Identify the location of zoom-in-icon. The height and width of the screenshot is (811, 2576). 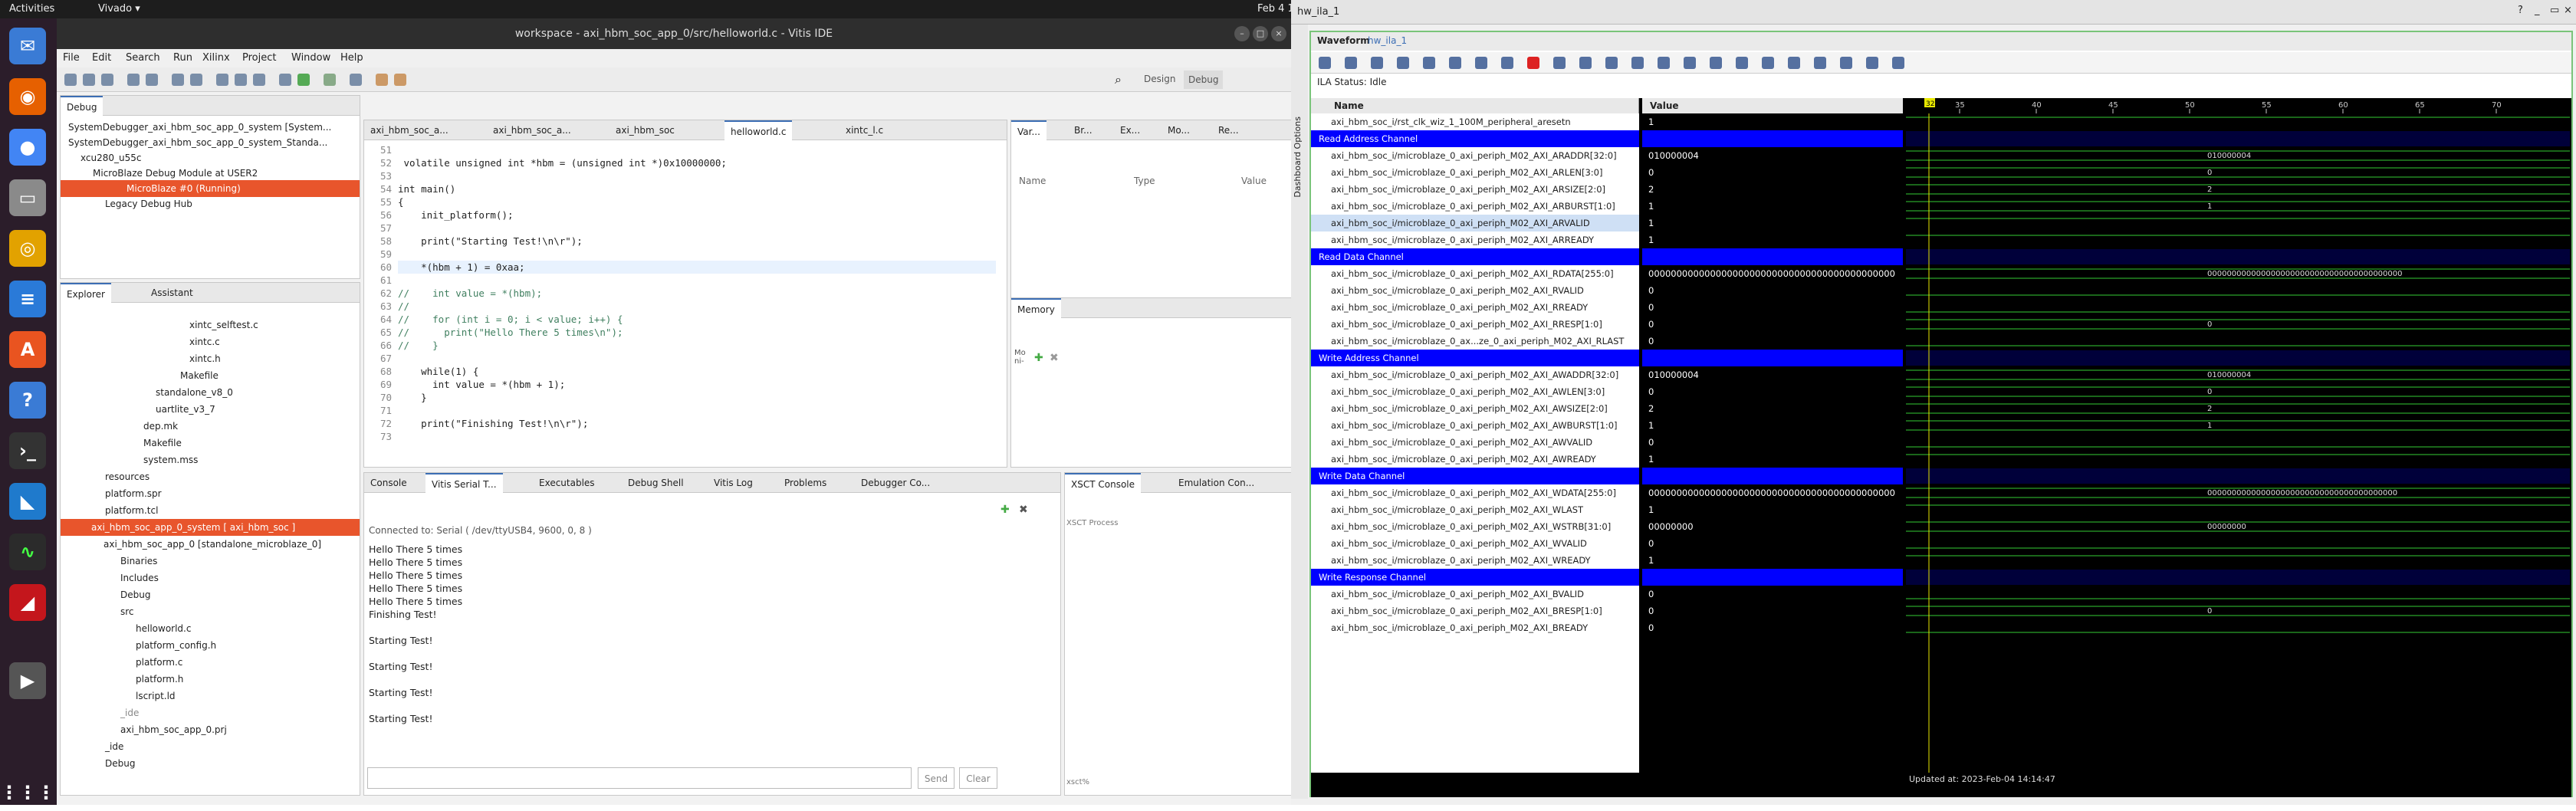
(1585, 63).